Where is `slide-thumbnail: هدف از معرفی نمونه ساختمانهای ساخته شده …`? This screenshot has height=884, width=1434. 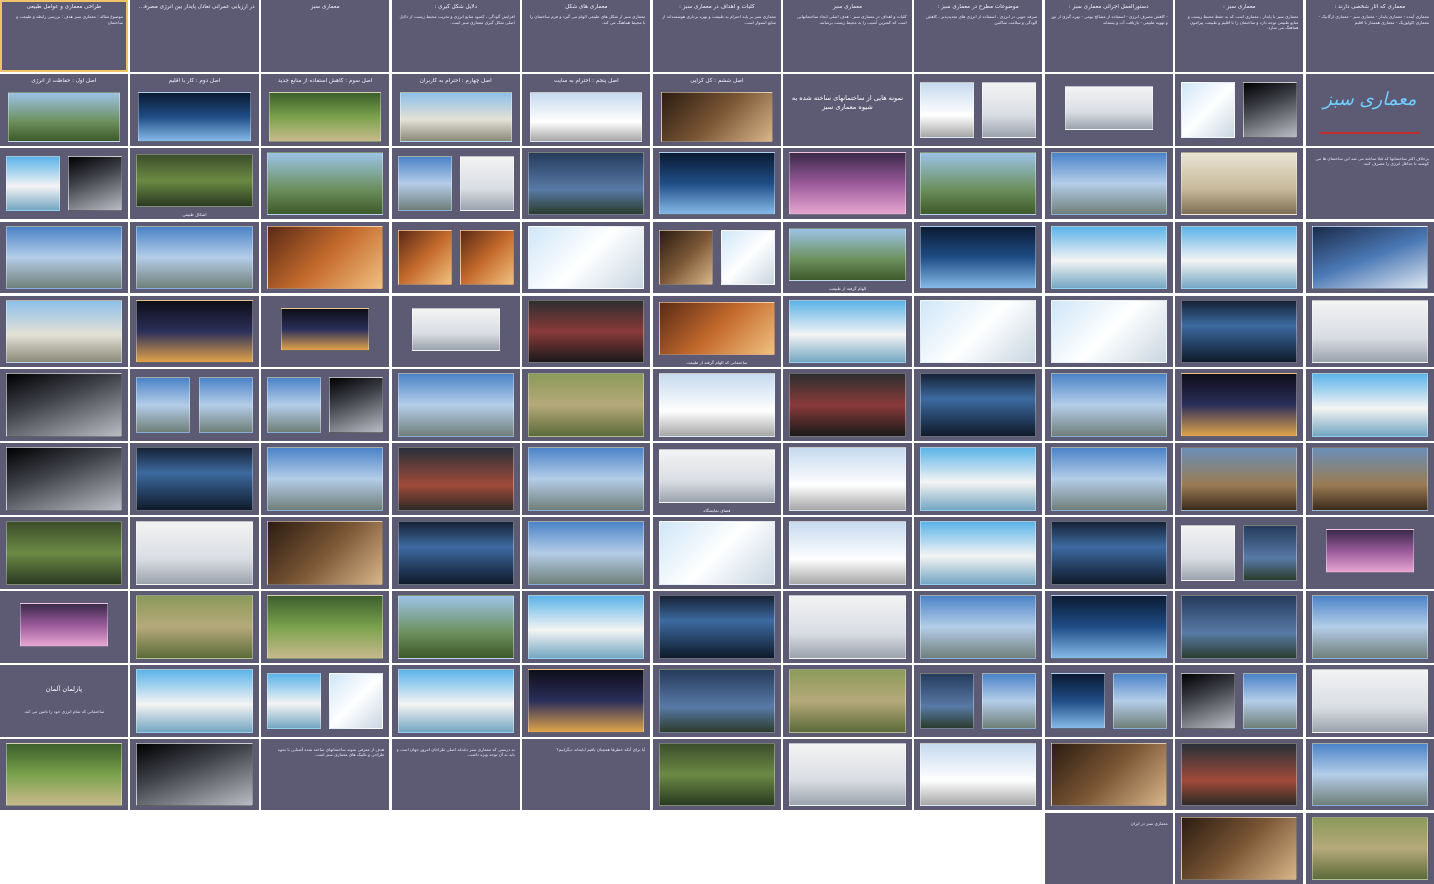 slide-thumbnail: هدف از معرفی نمونه ساختمانهای ساخته شده … is located at coordinates (325, 774).